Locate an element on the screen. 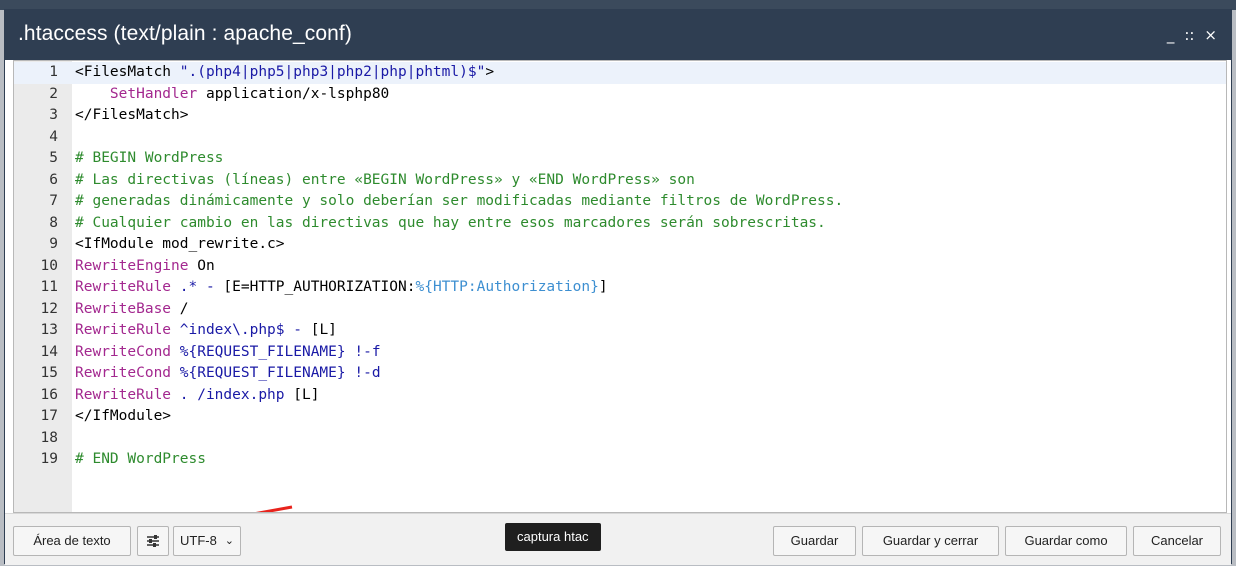  save-and-close-button: Guardar y cerrar is located at coordinates (930, 541).